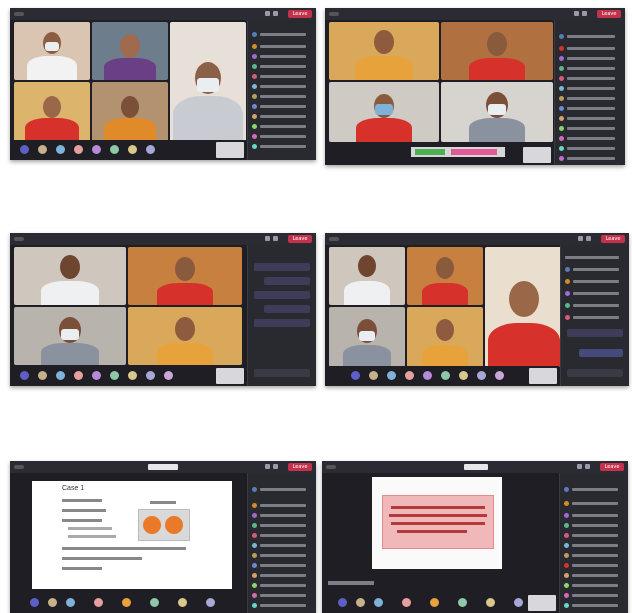 The image size is (632, 613). I want to click on meeting-screenshot-1: Leave, so click(163, 84).